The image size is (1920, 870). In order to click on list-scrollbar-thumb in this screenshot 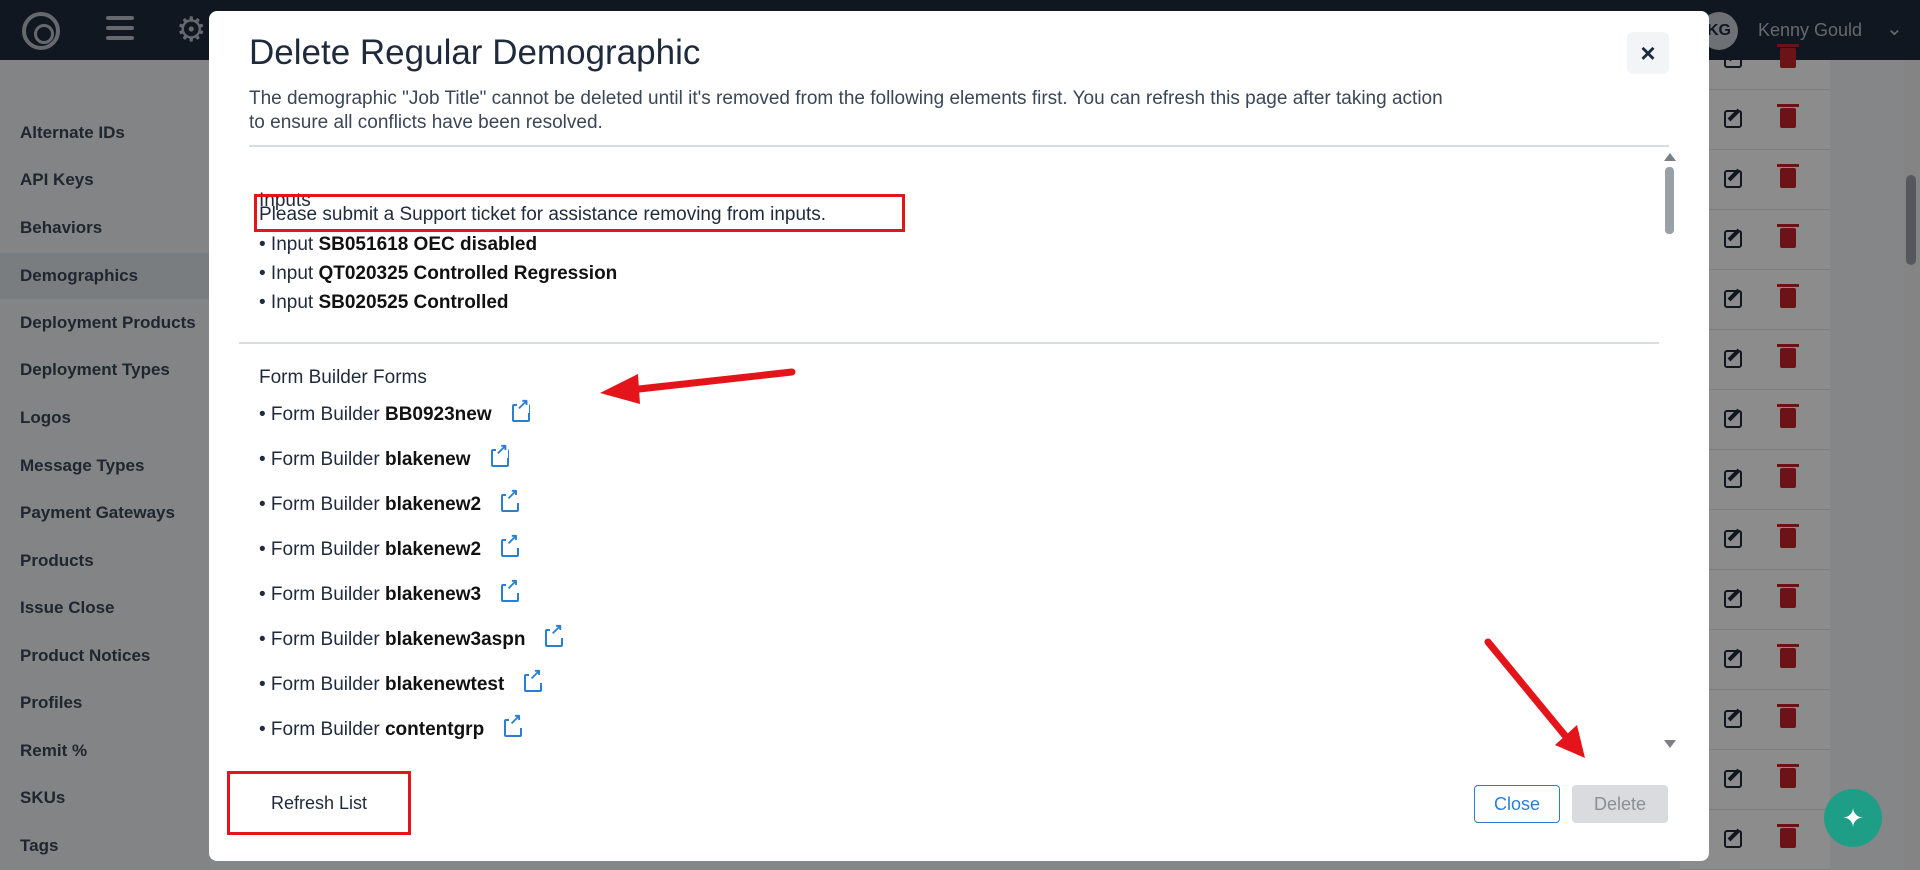, I will do `click(1669, 200)`.